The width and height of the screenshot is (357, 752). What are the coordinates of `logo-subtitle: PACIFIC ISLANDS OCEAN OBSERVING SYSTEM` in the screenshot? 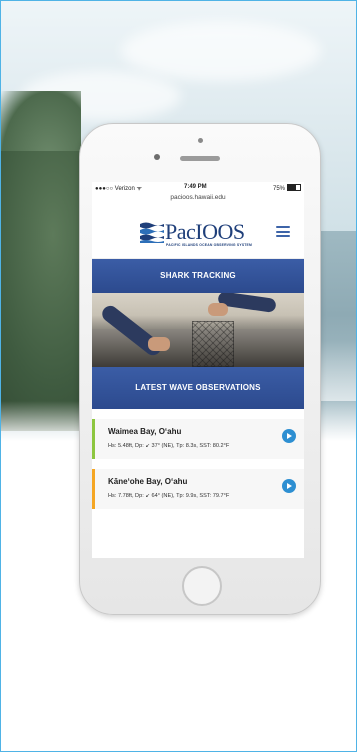 It's located at (209, 245).